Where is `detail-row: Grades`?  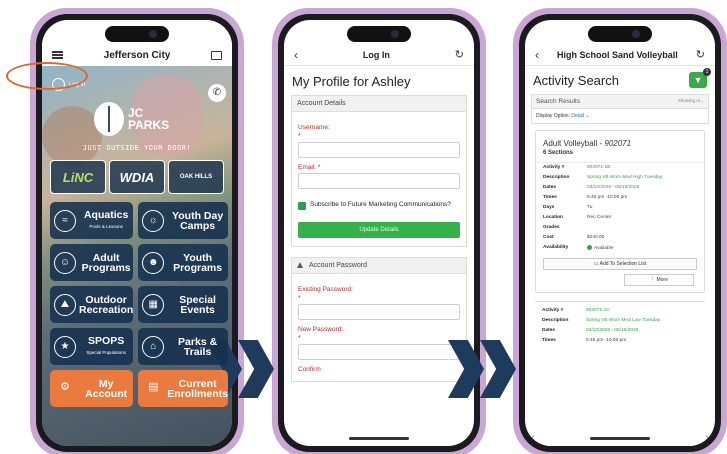
detail-row: Grades is located at coordinates (620, 228).